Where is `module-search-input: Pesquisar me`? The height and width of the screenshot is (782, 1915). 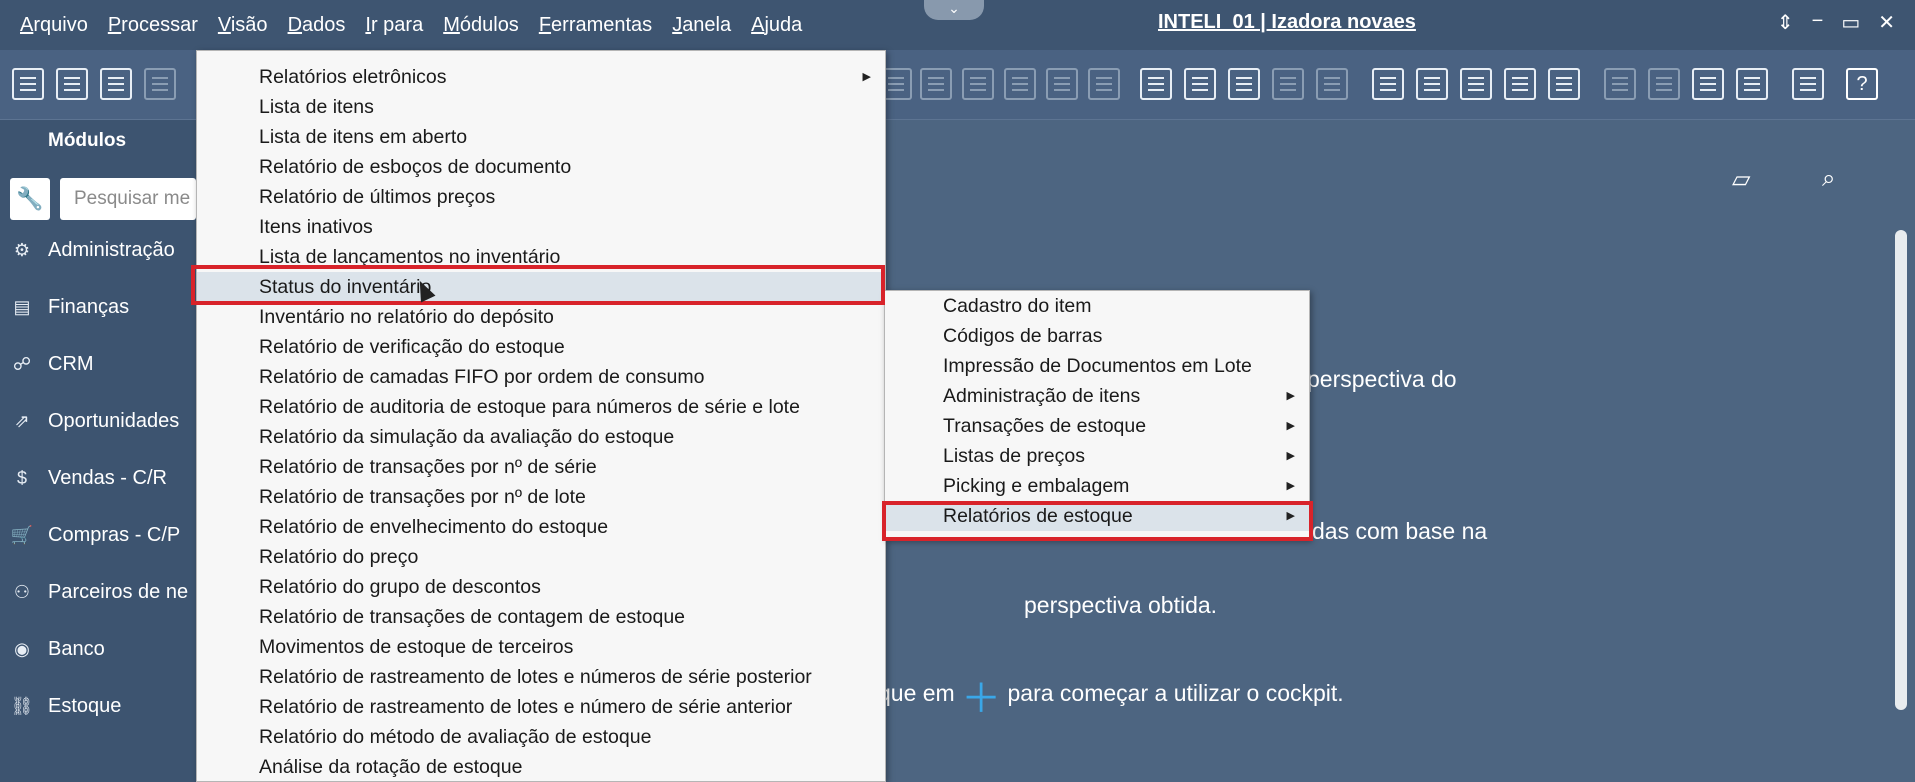 module-search-input: Pesquisar me is located at coordinates (128, 199).